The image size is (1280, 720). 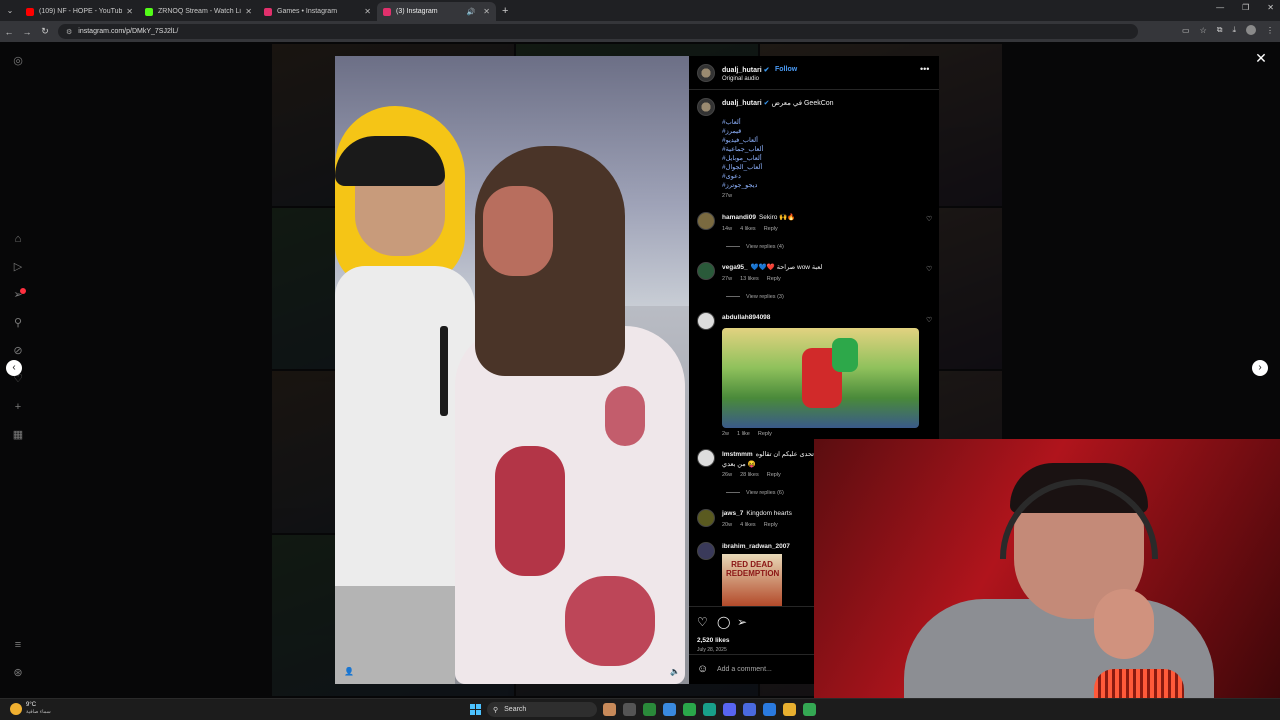 I want to click on user-tag-icon: 👤, so click(x=349, y=672).